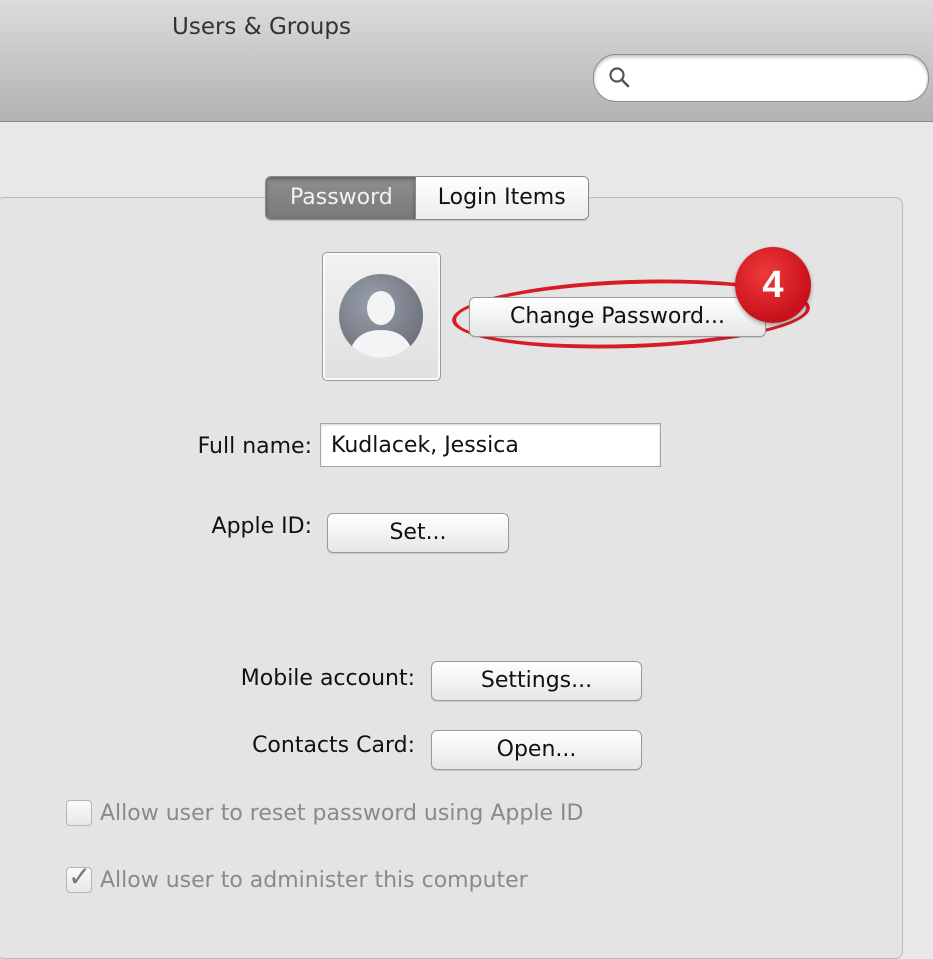  I want to click on full-name-field: Kudlacek, Jessica, so click(490, 445).